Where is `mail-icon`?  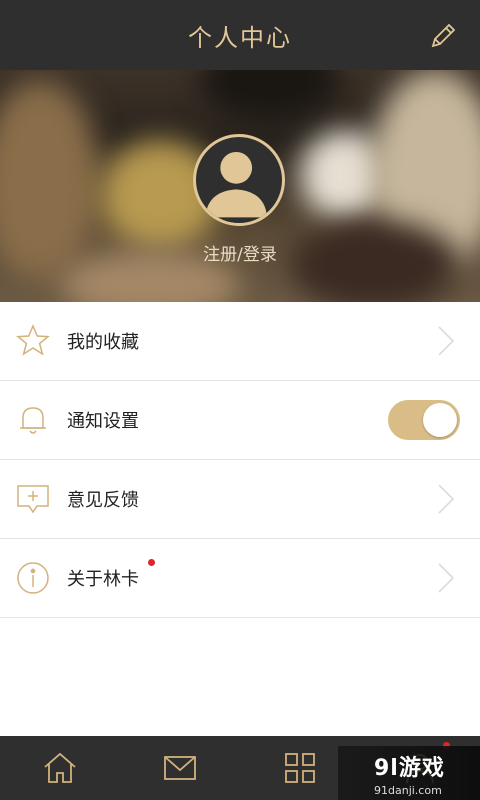
mail-icon is located at coordinates (180, 768).